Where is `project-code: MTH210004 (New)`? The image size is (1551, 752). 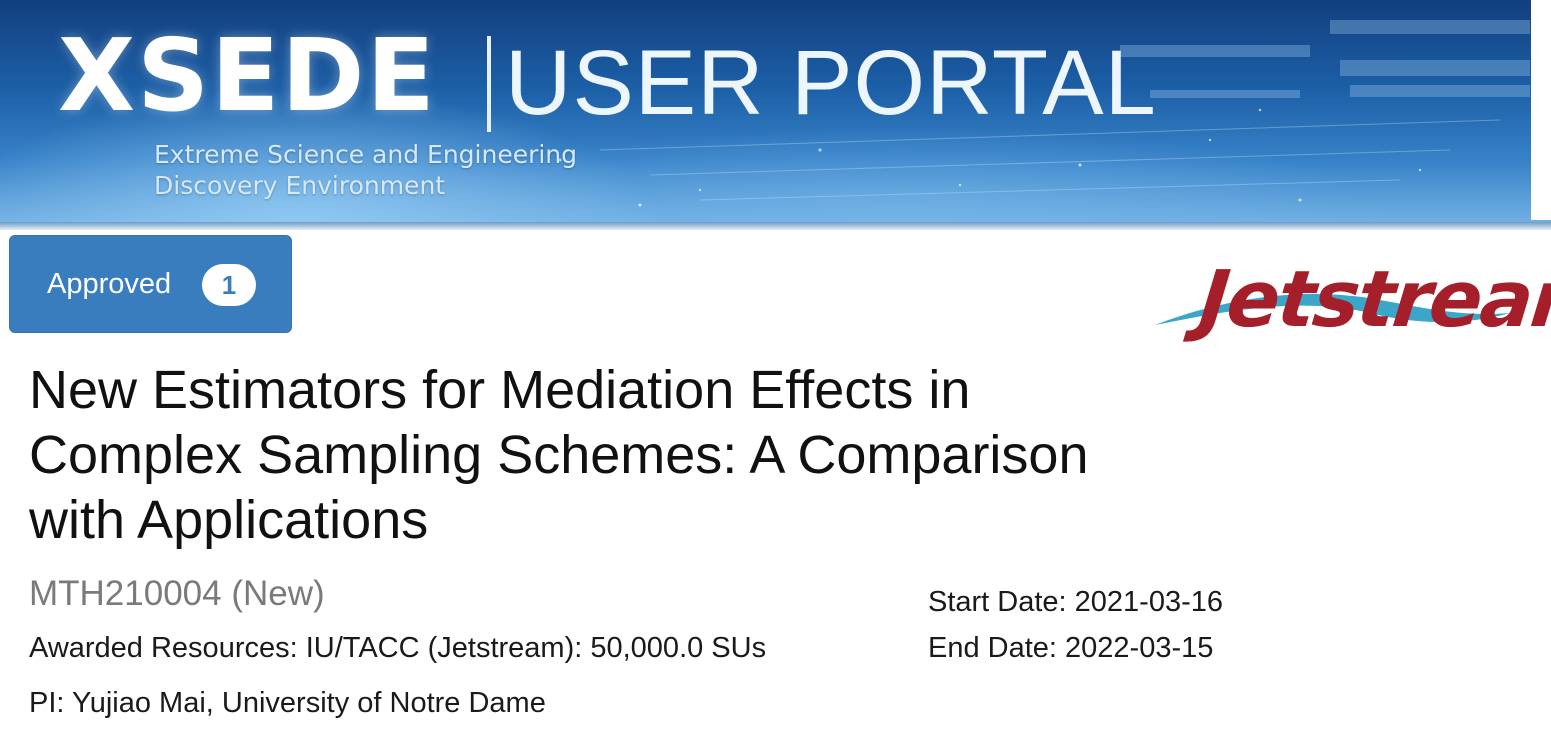
project-code: MTH210004 (New) is located at coordinates (177, 593).